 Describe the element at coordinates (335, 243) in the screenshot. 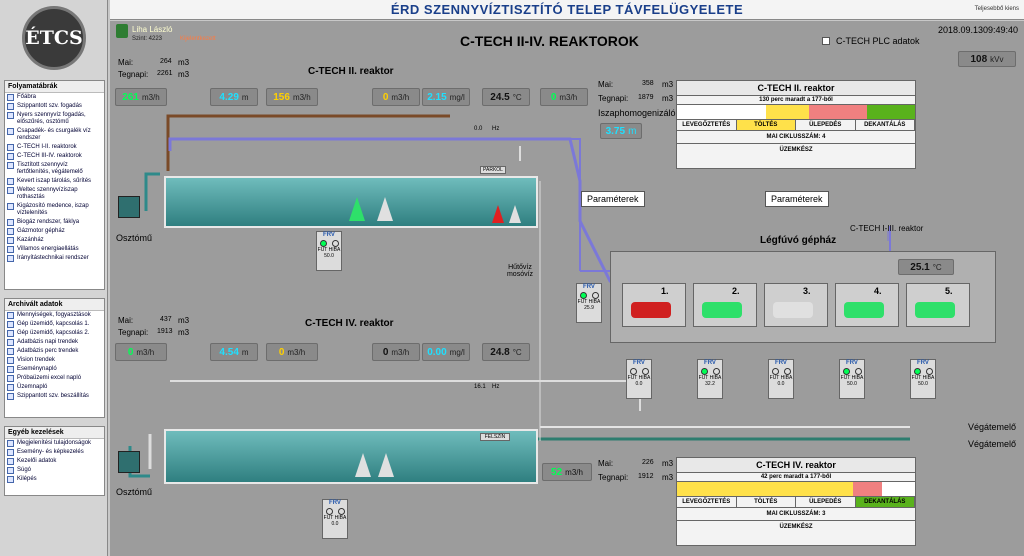

I see `r2-hiba-led` at that location.